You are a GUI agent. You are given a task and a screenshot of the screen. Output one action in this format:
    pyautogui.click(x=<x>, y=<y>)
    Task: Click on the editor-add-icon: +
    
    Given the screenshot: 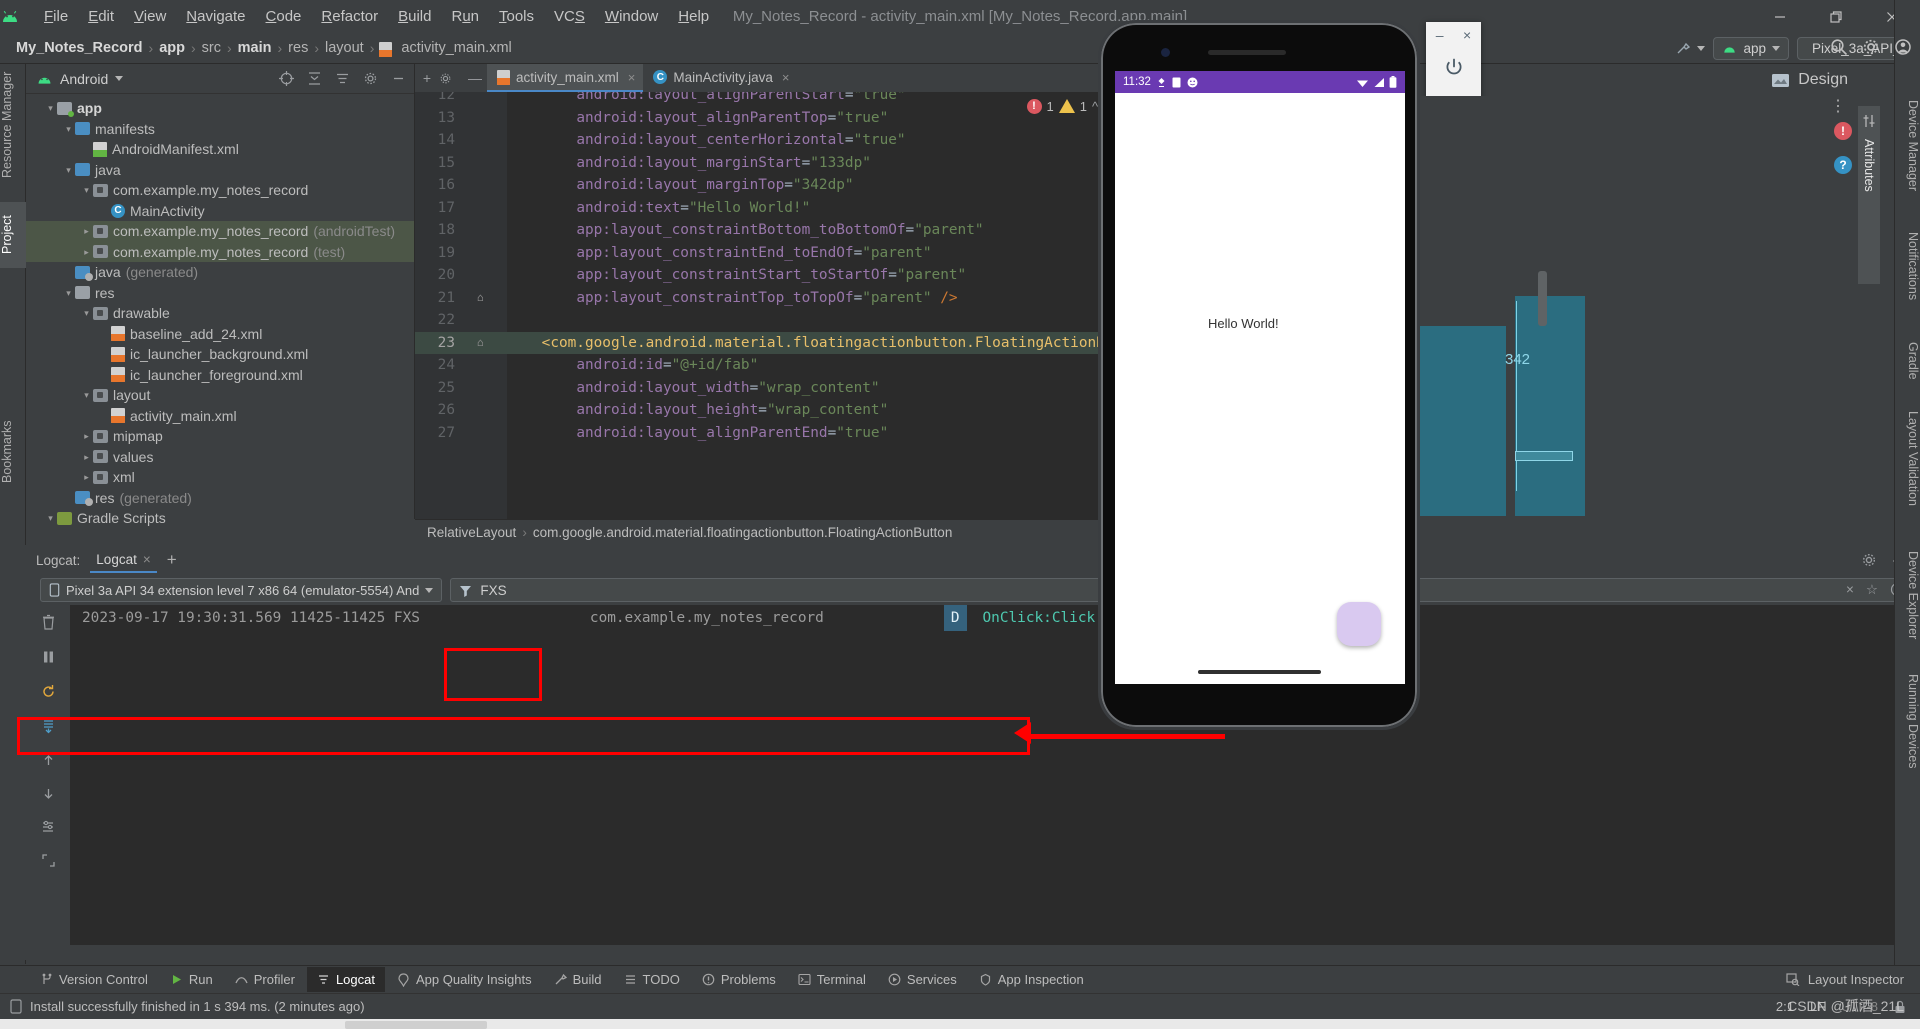 What is the action you would take?
    pyautogui.click(x=427, y=78)
    